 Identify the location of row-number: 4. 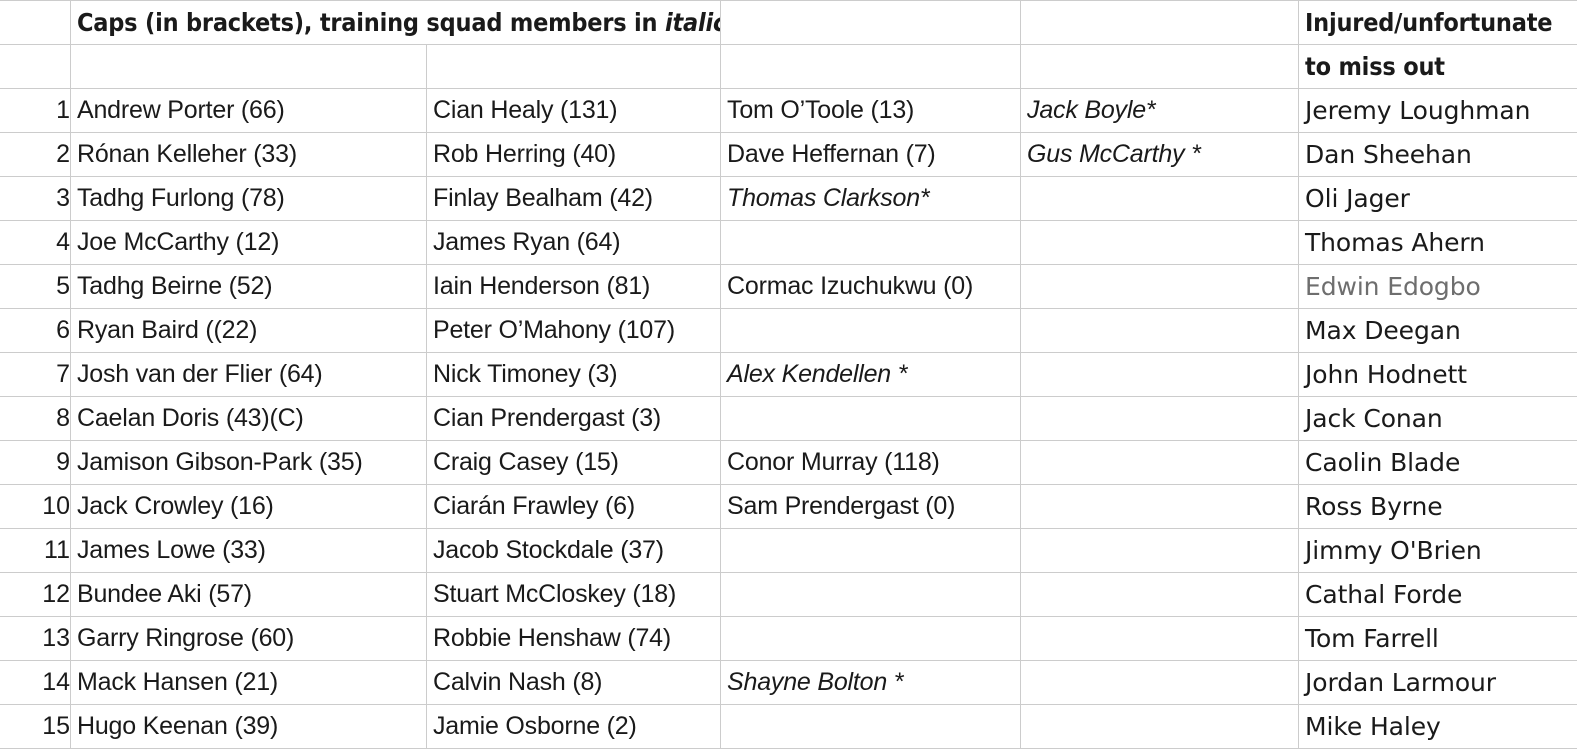
(36, 243).